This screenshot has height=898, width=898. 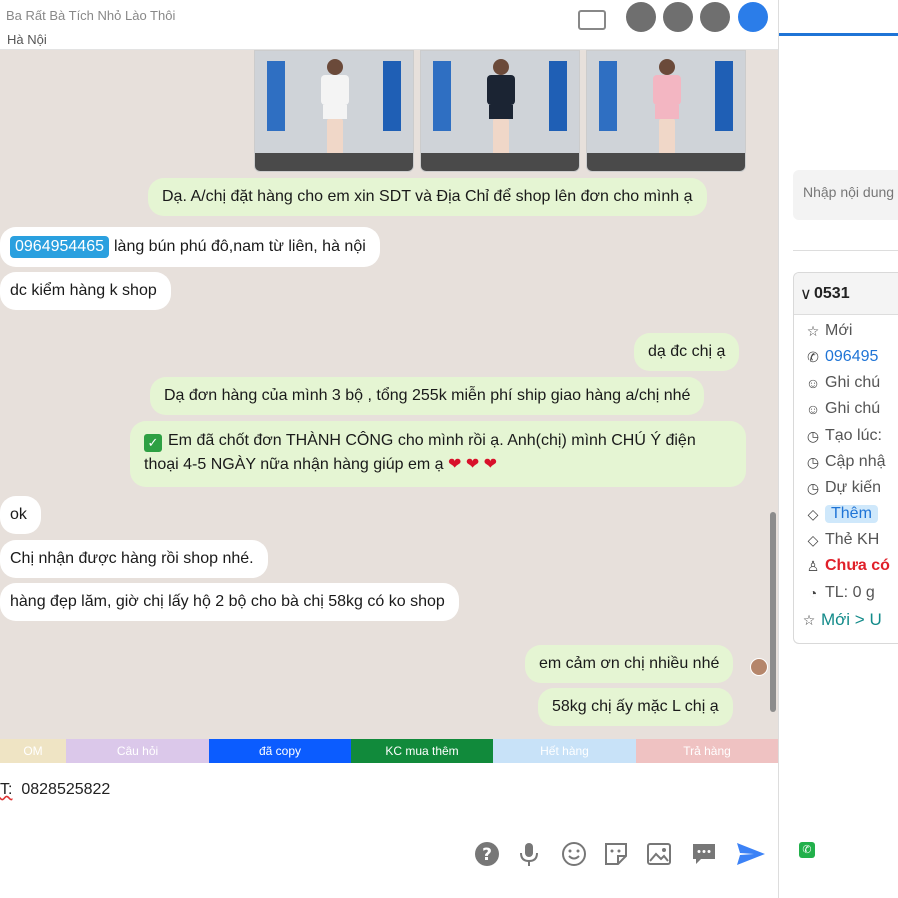 I want to click on row-icon: ♙, so click(x=813, y=565).